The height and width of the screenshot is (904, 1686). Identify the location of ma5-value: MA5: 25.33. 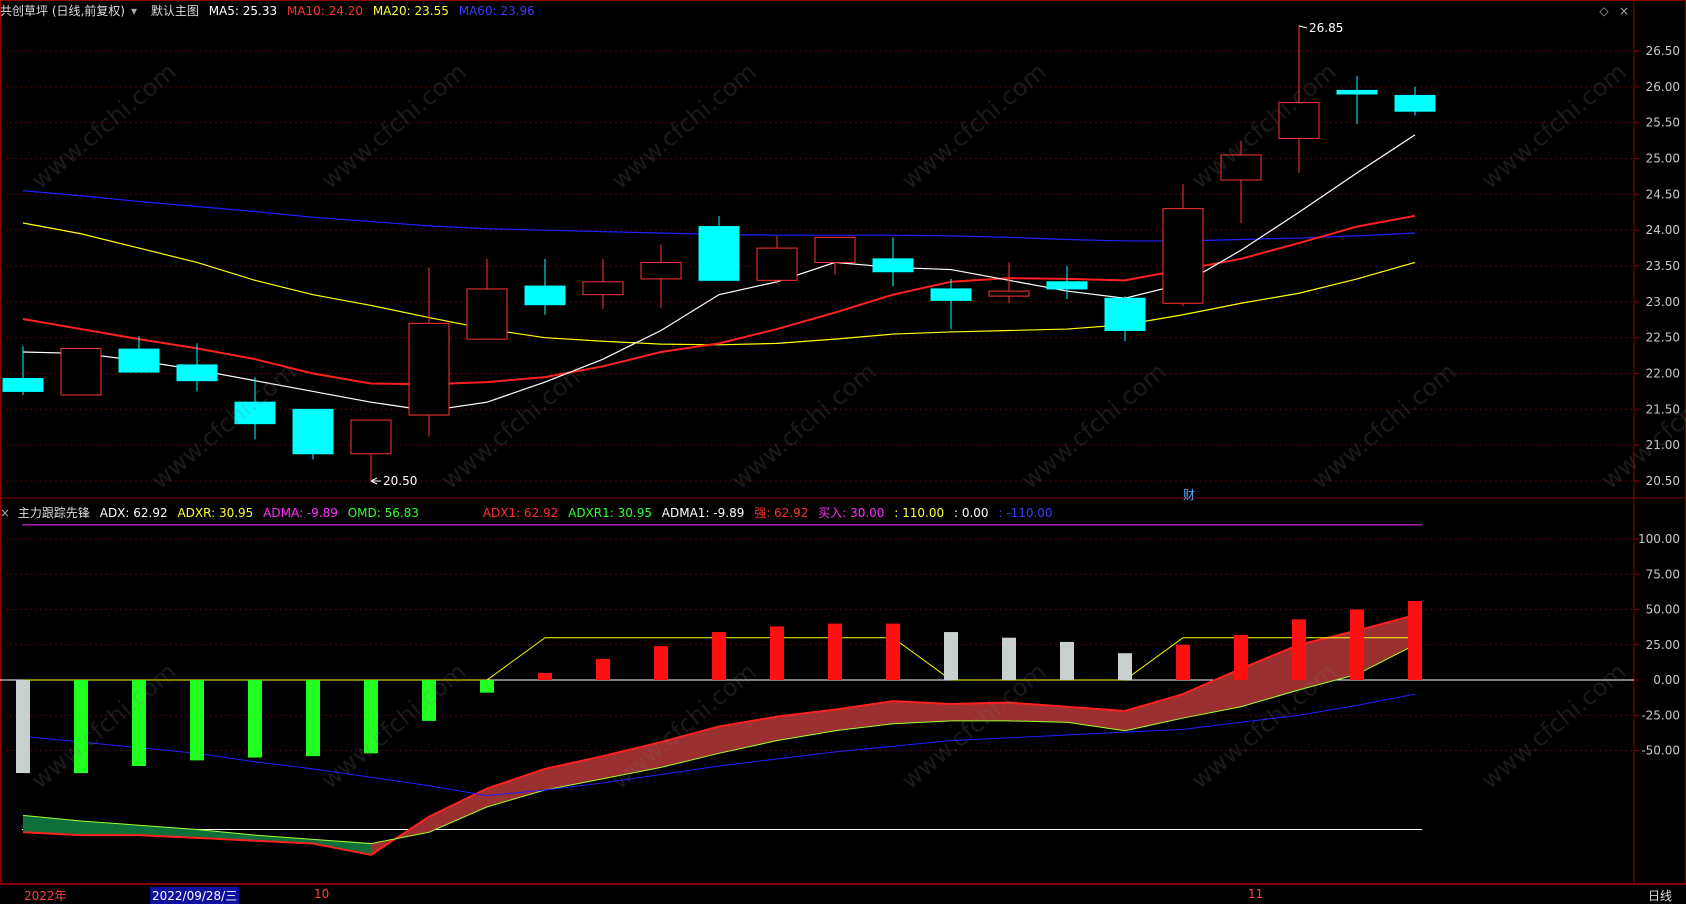
(243, 11).